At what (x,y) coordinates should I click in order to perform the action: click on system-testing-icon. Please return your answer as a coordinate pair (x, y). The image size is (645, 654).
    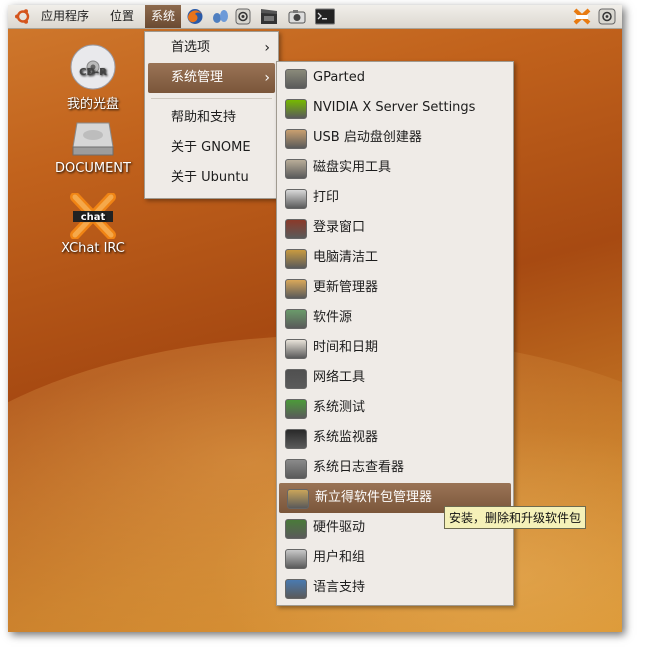
    Looking at the image, I should click on (296, 409).